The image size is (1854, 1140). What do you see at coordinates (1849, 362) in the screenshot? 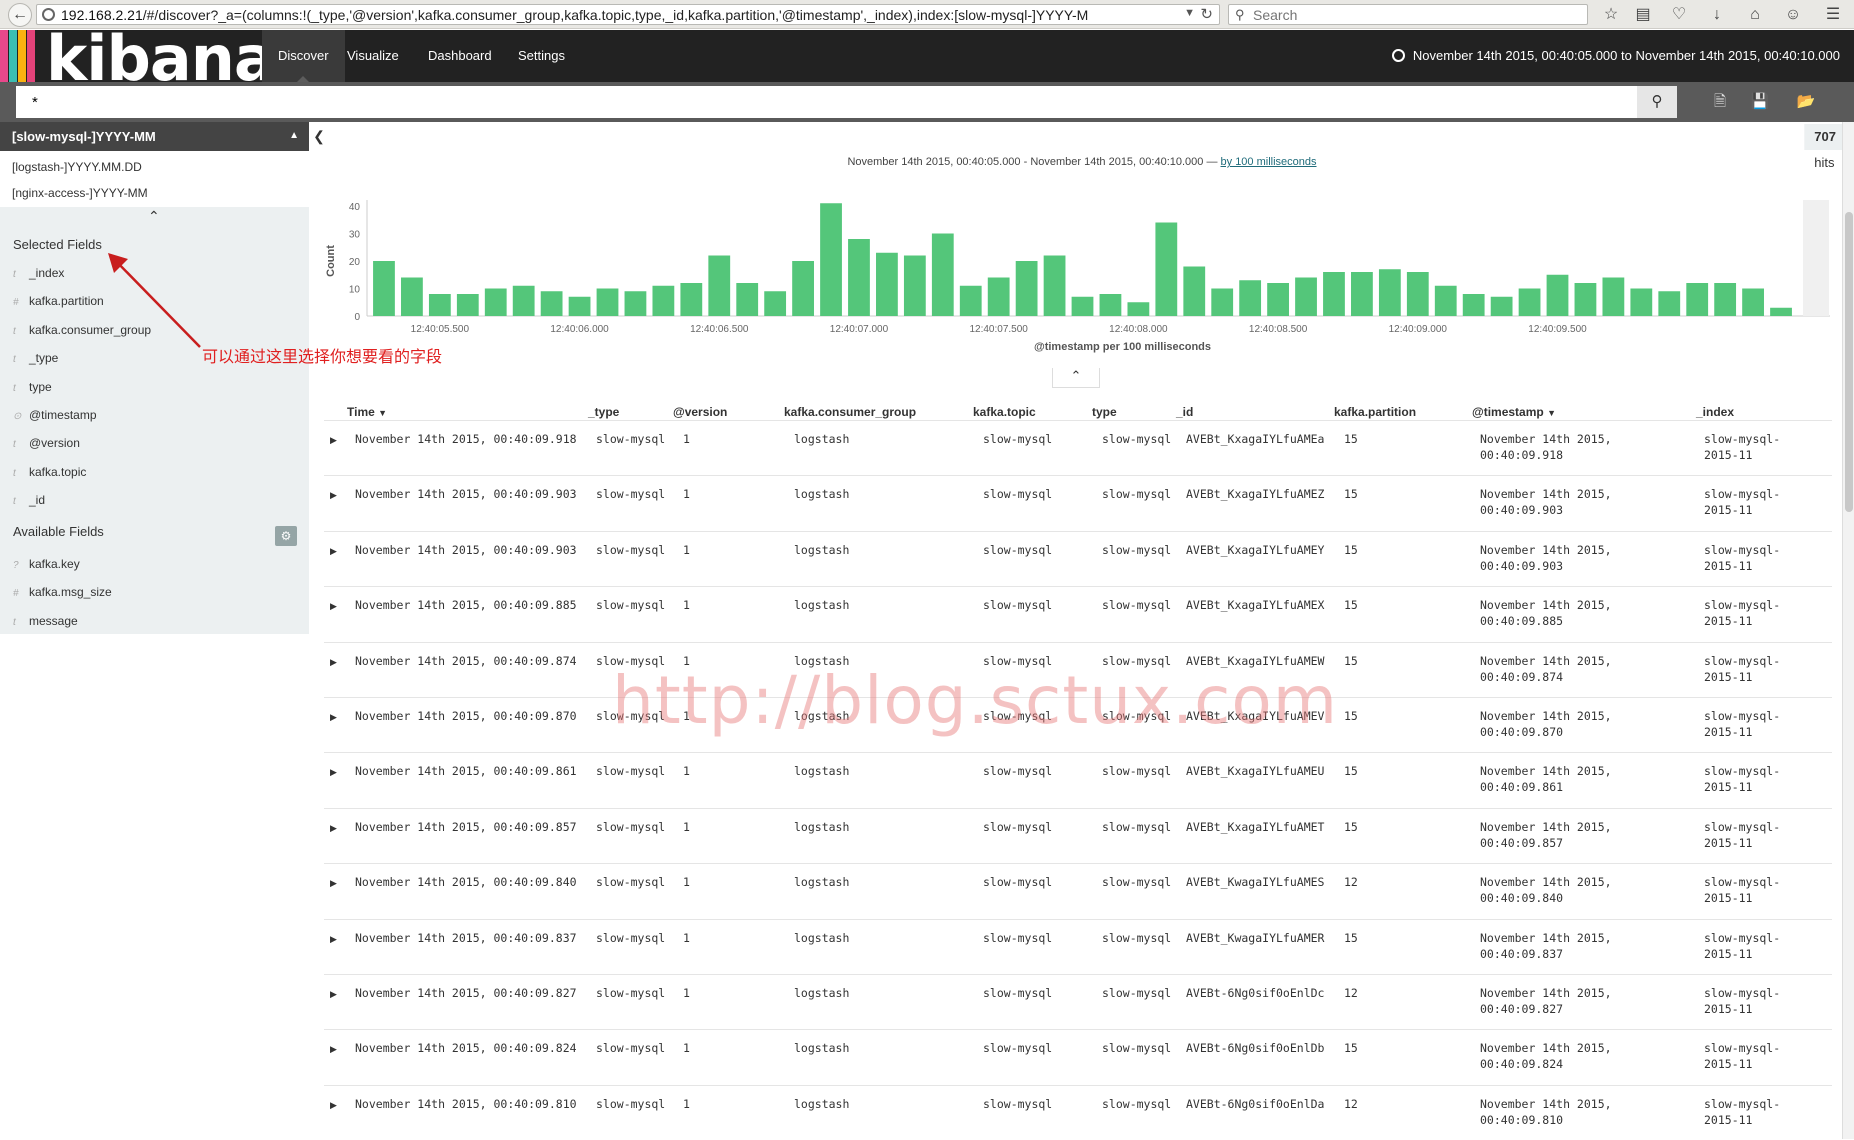
I see `scrollbar-thumb` at bounding box center [1849, 362].